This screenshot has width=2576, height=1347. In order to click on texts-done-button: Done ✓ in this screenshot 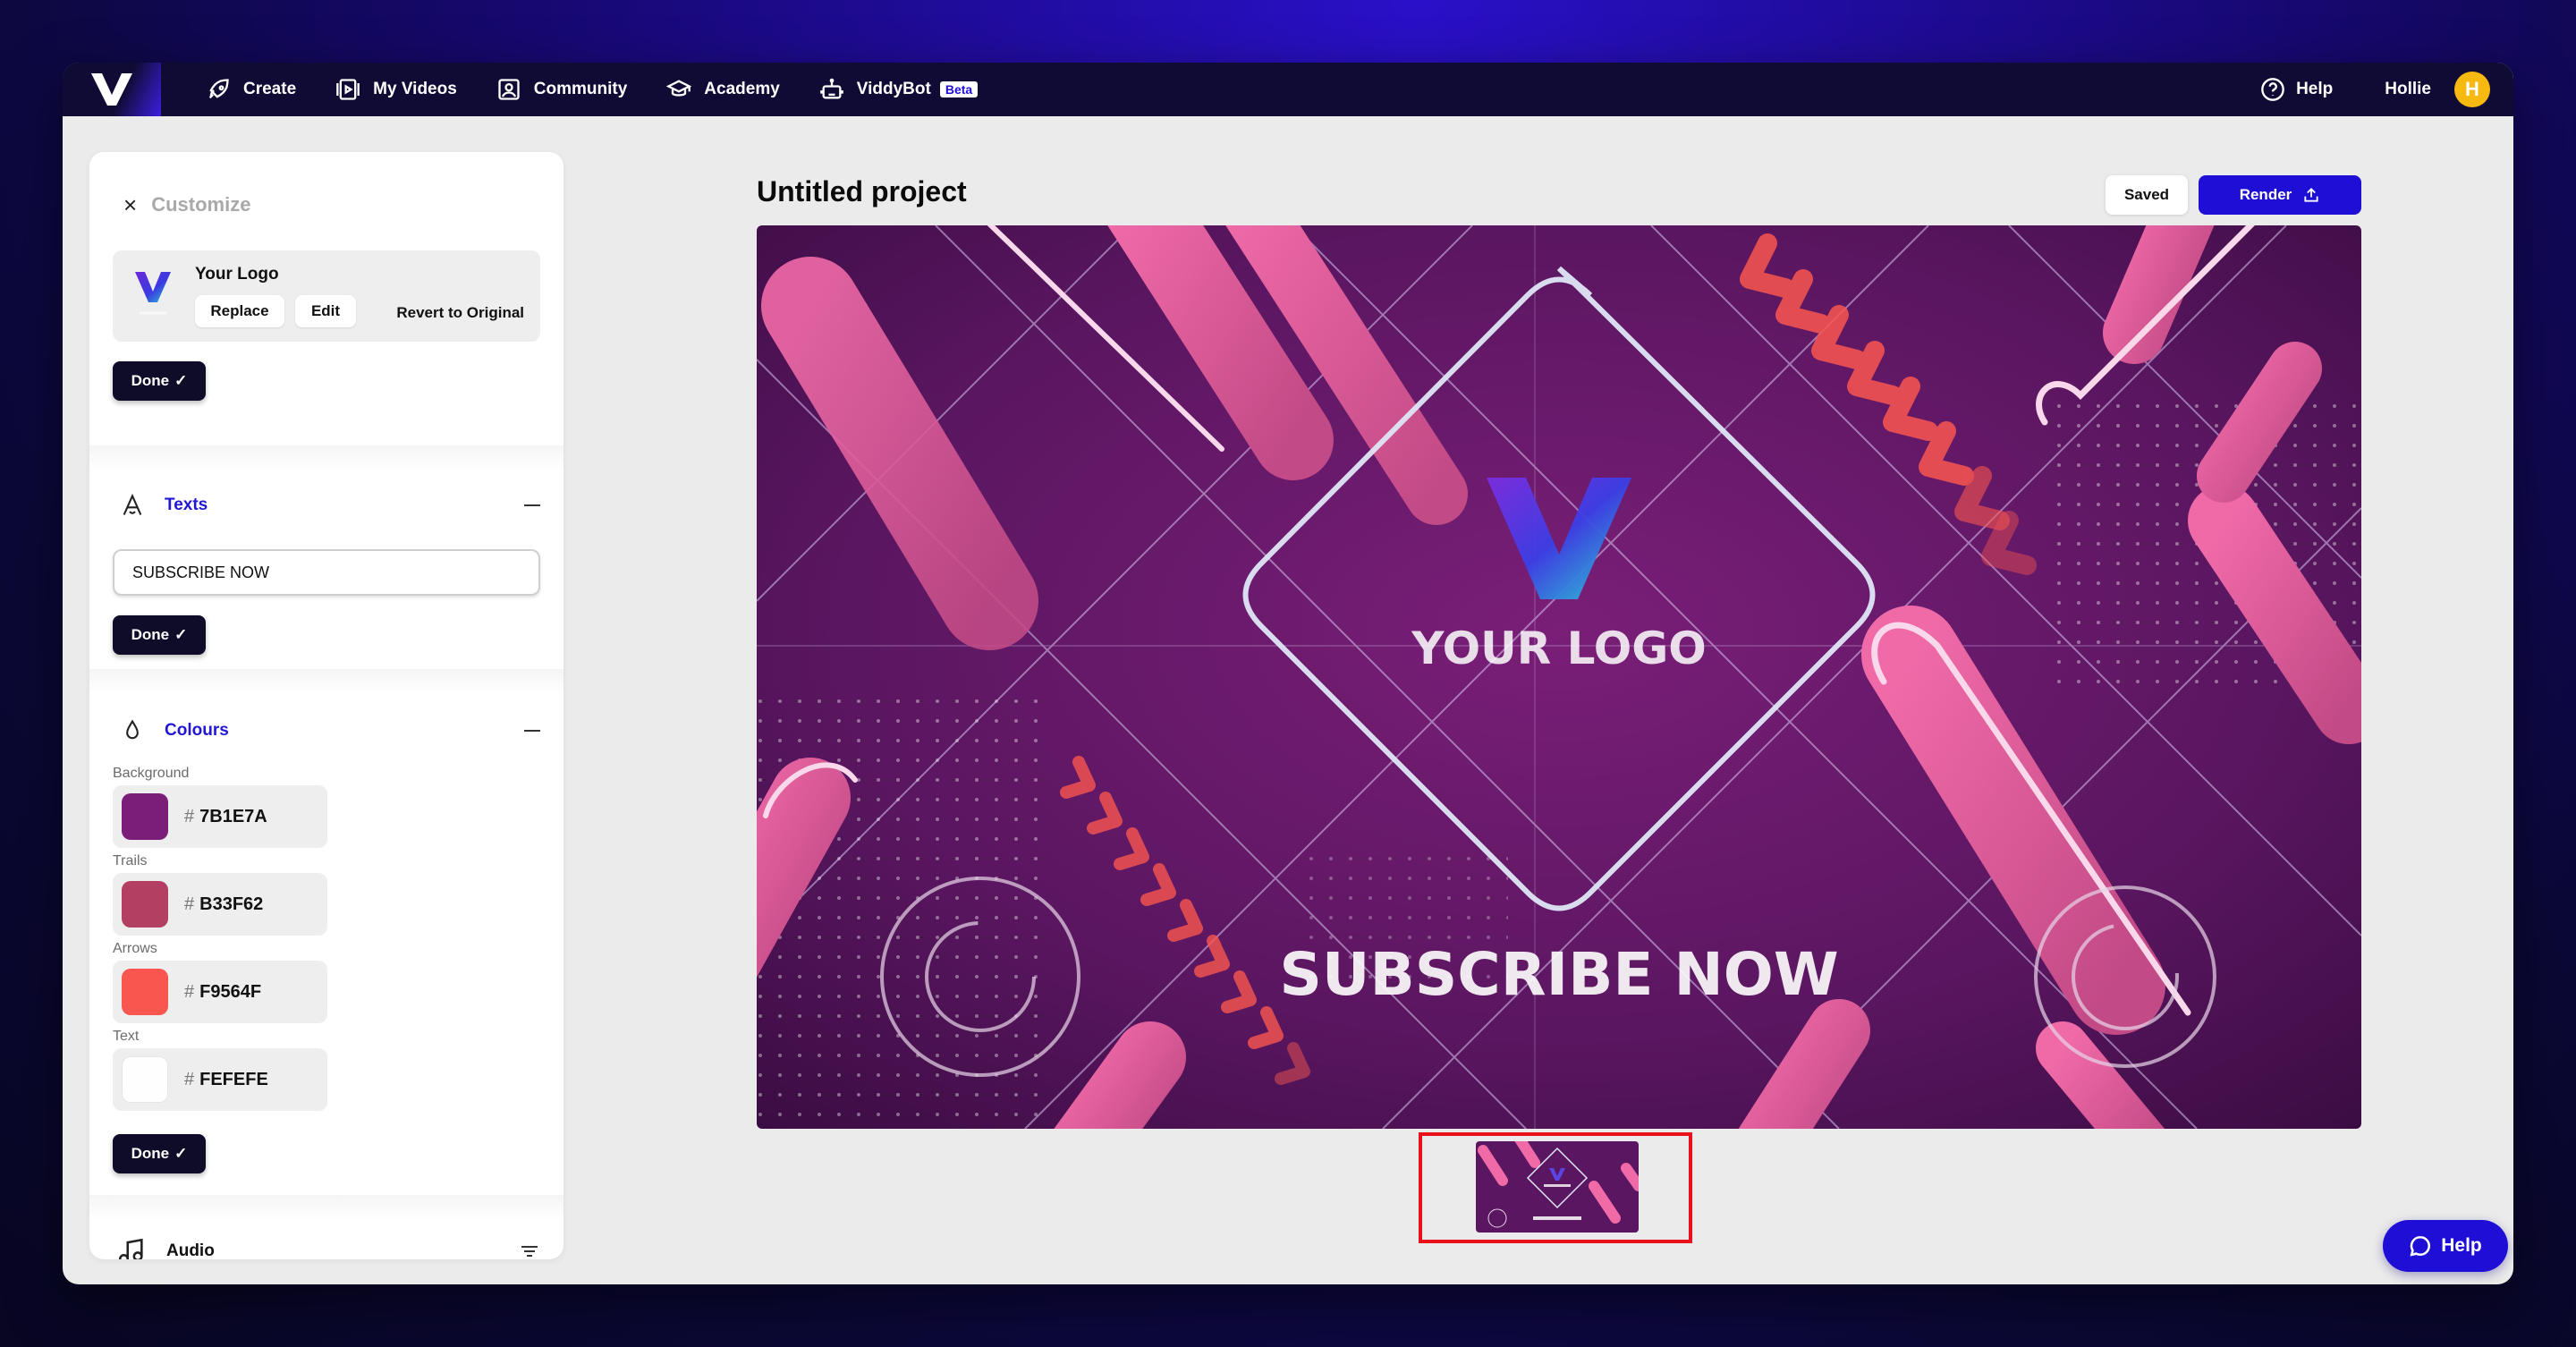, I will do `click(159, 635)`.